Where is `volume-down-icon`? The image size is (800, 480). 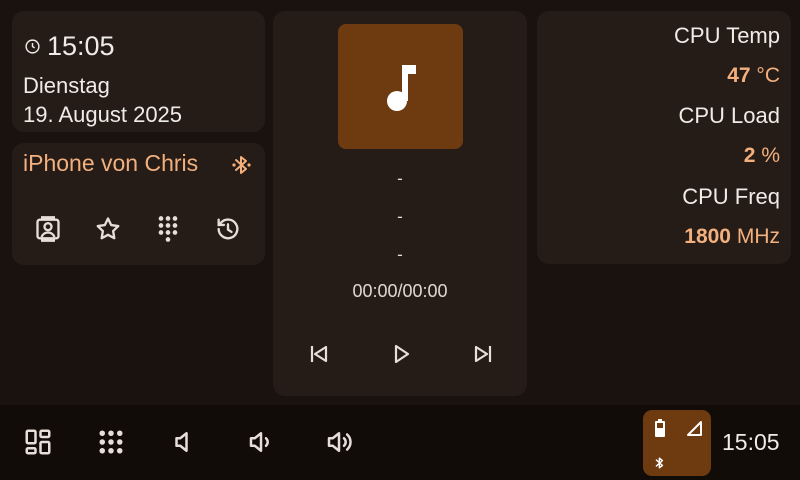 volume-down-icon is located at coordinates (259, 442).